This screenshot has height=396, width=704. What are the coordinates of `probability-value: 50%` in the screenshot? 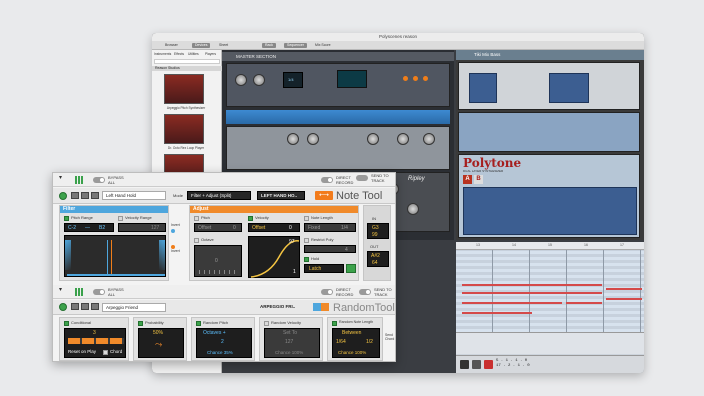 It's located at (158, 333).